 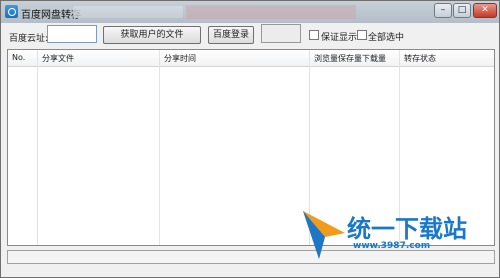 What do you see at coordinates (271, 12) in the screenshot?
I see `background-window-strip` at bounding box center [271, 12].